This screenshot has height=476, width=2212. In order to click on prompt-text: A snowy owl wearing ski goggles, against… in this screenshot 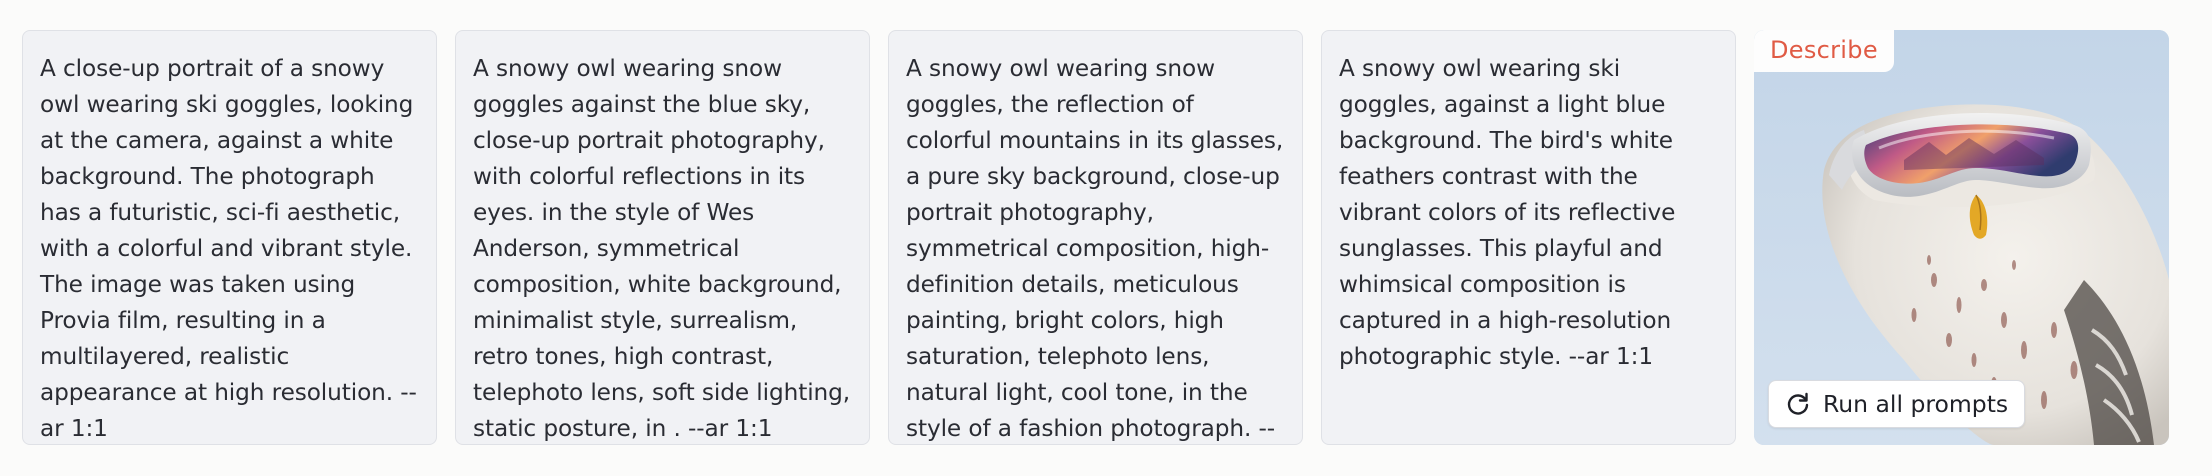, I will do `click(1507, 212)`.